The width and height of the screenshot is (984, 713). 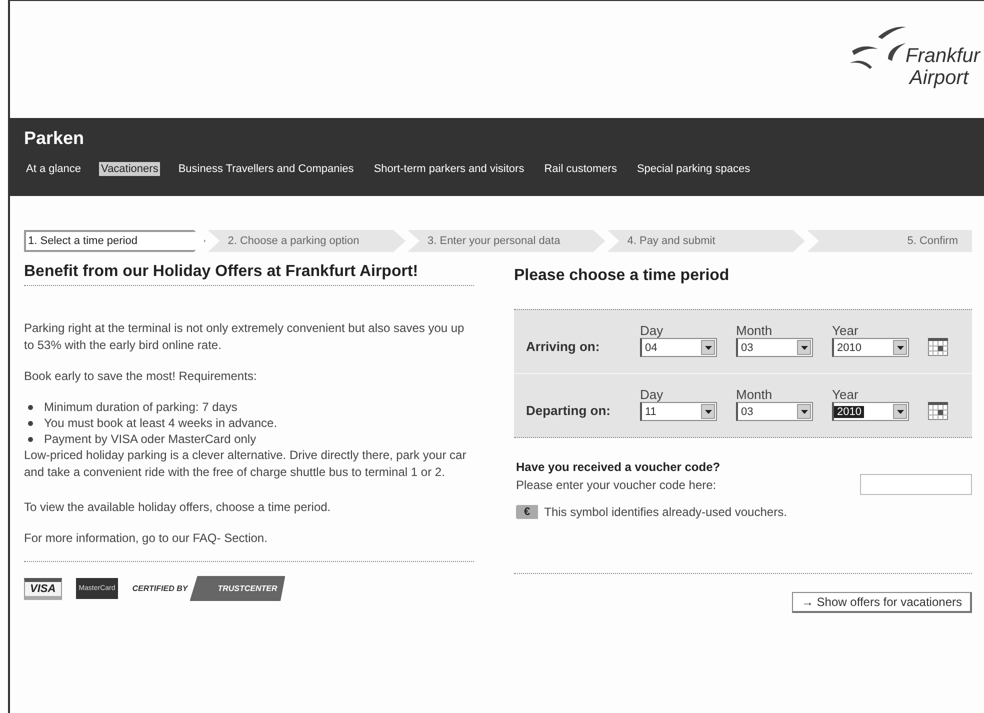 I want to click on paragraph: Low-priced holiday parking is a clever alternative. Drive directly there, park your car and take a convenient ride with the free of charge shuttle bus to terminal 1 or 2., so click(x=246, y=464).